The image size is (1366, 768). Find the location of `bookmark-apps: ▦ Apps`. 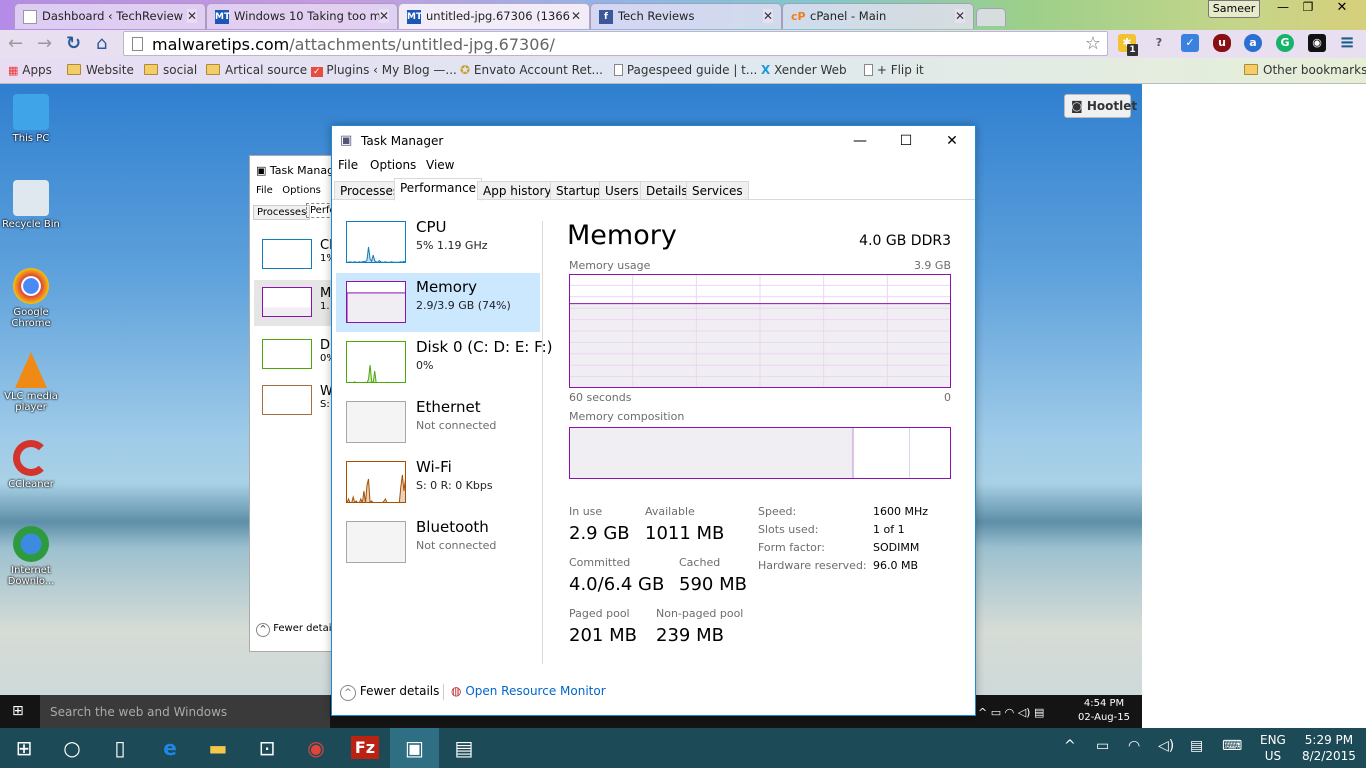

bookmark-apps: ▦ Apps is located at coordinates (30, 70).